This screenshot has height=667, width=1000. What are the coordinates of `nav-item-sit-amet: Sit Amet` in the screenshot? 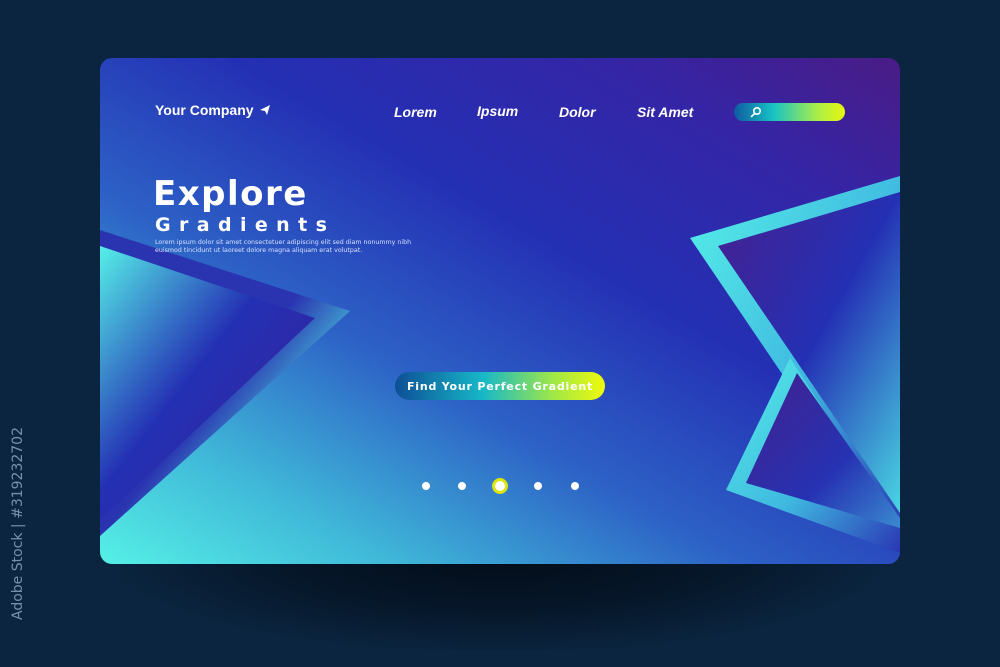 It's located at (665, 112).